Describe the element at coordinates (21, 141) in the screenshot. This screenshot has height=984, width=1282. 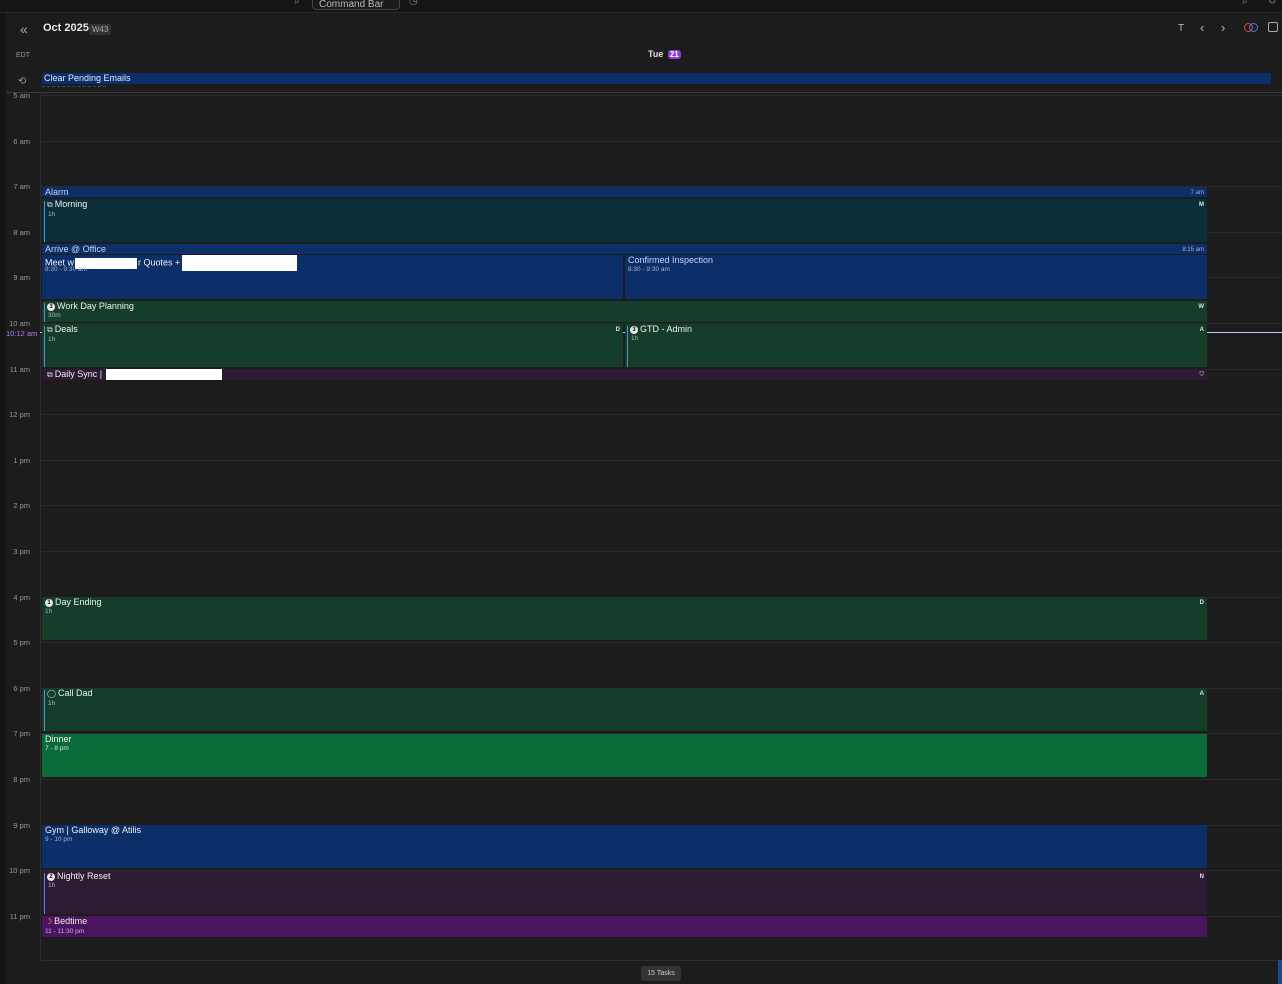
I see `hour-label: 6 am` at that location.